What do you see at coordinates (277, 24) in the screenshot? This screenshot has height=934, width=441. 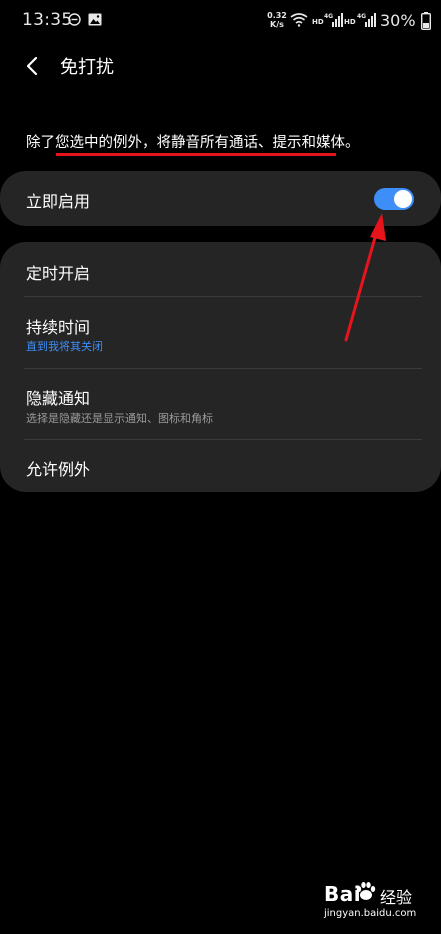 I see `net-speed-unit: K/s` at bounding box center [277, 24].